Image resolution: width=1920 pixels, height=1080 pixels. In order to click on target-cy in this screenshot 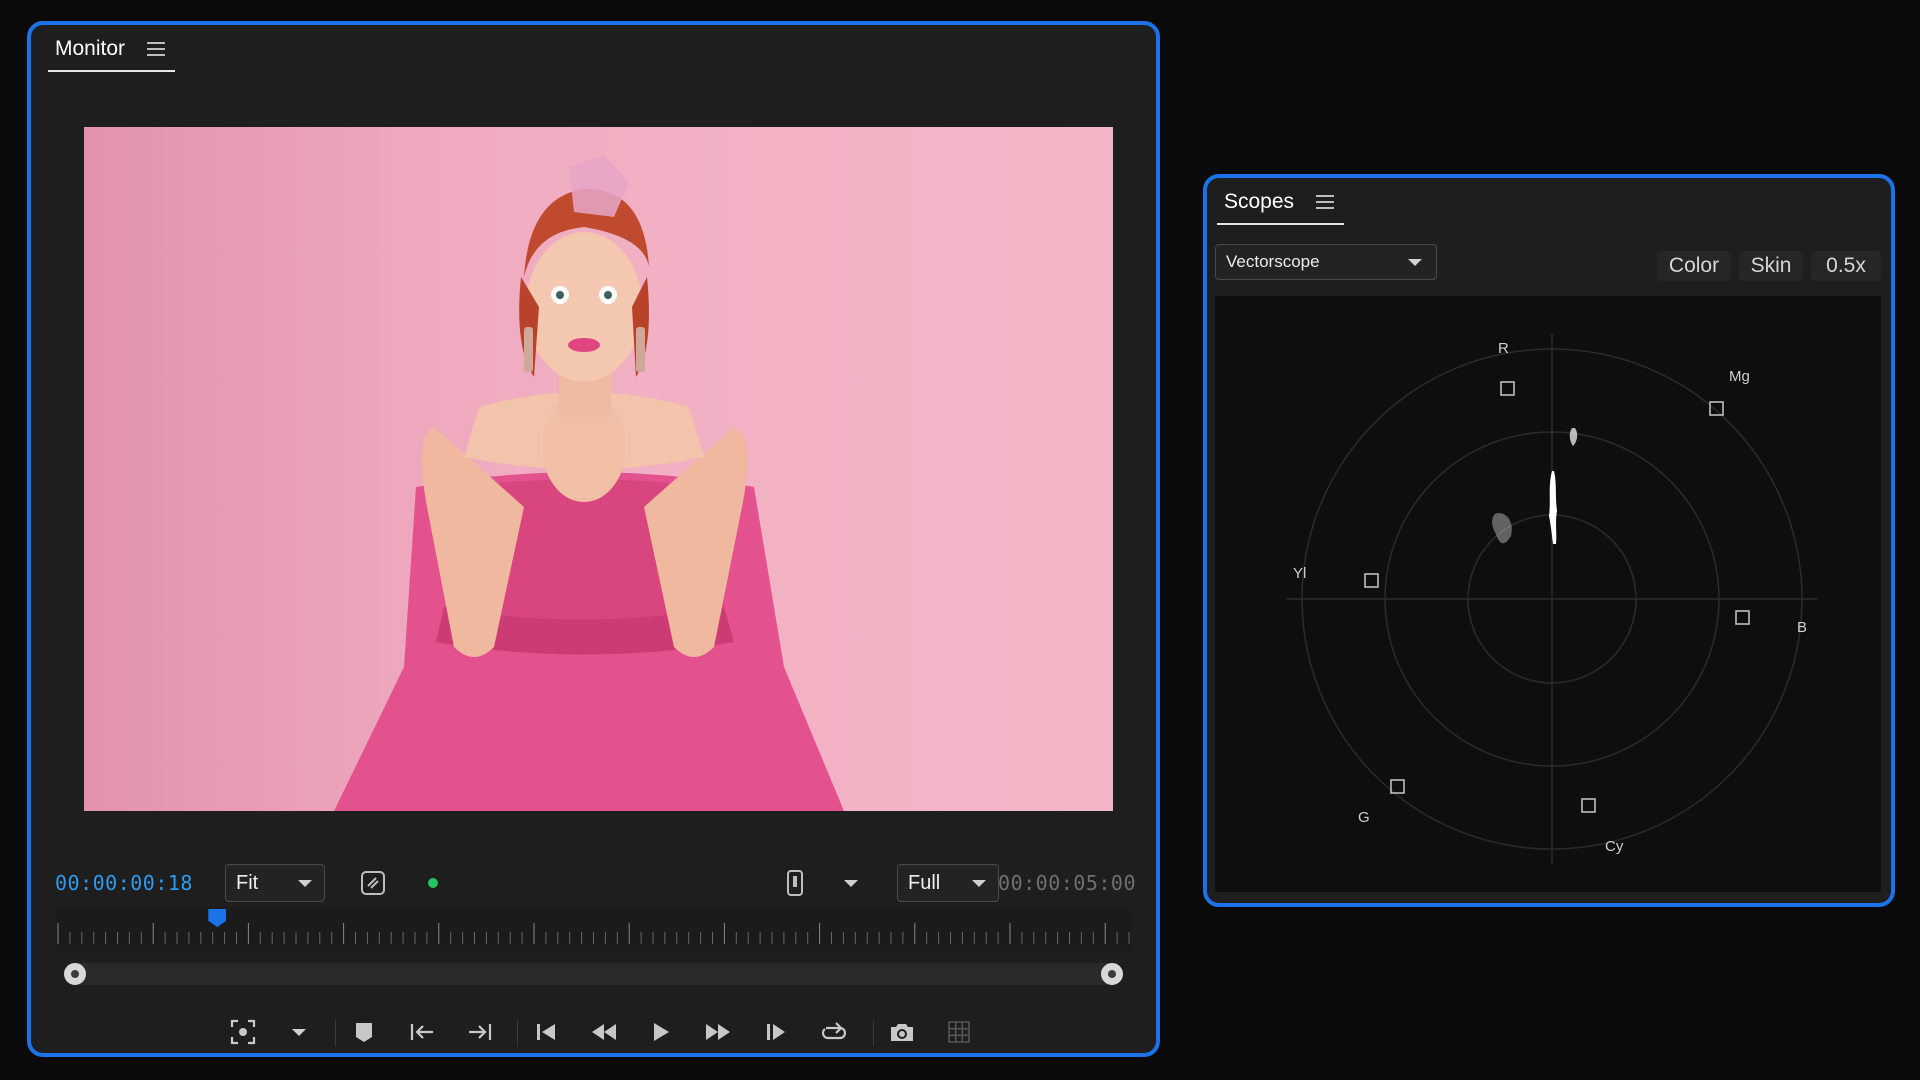, I will do `click(1588, 805)`.